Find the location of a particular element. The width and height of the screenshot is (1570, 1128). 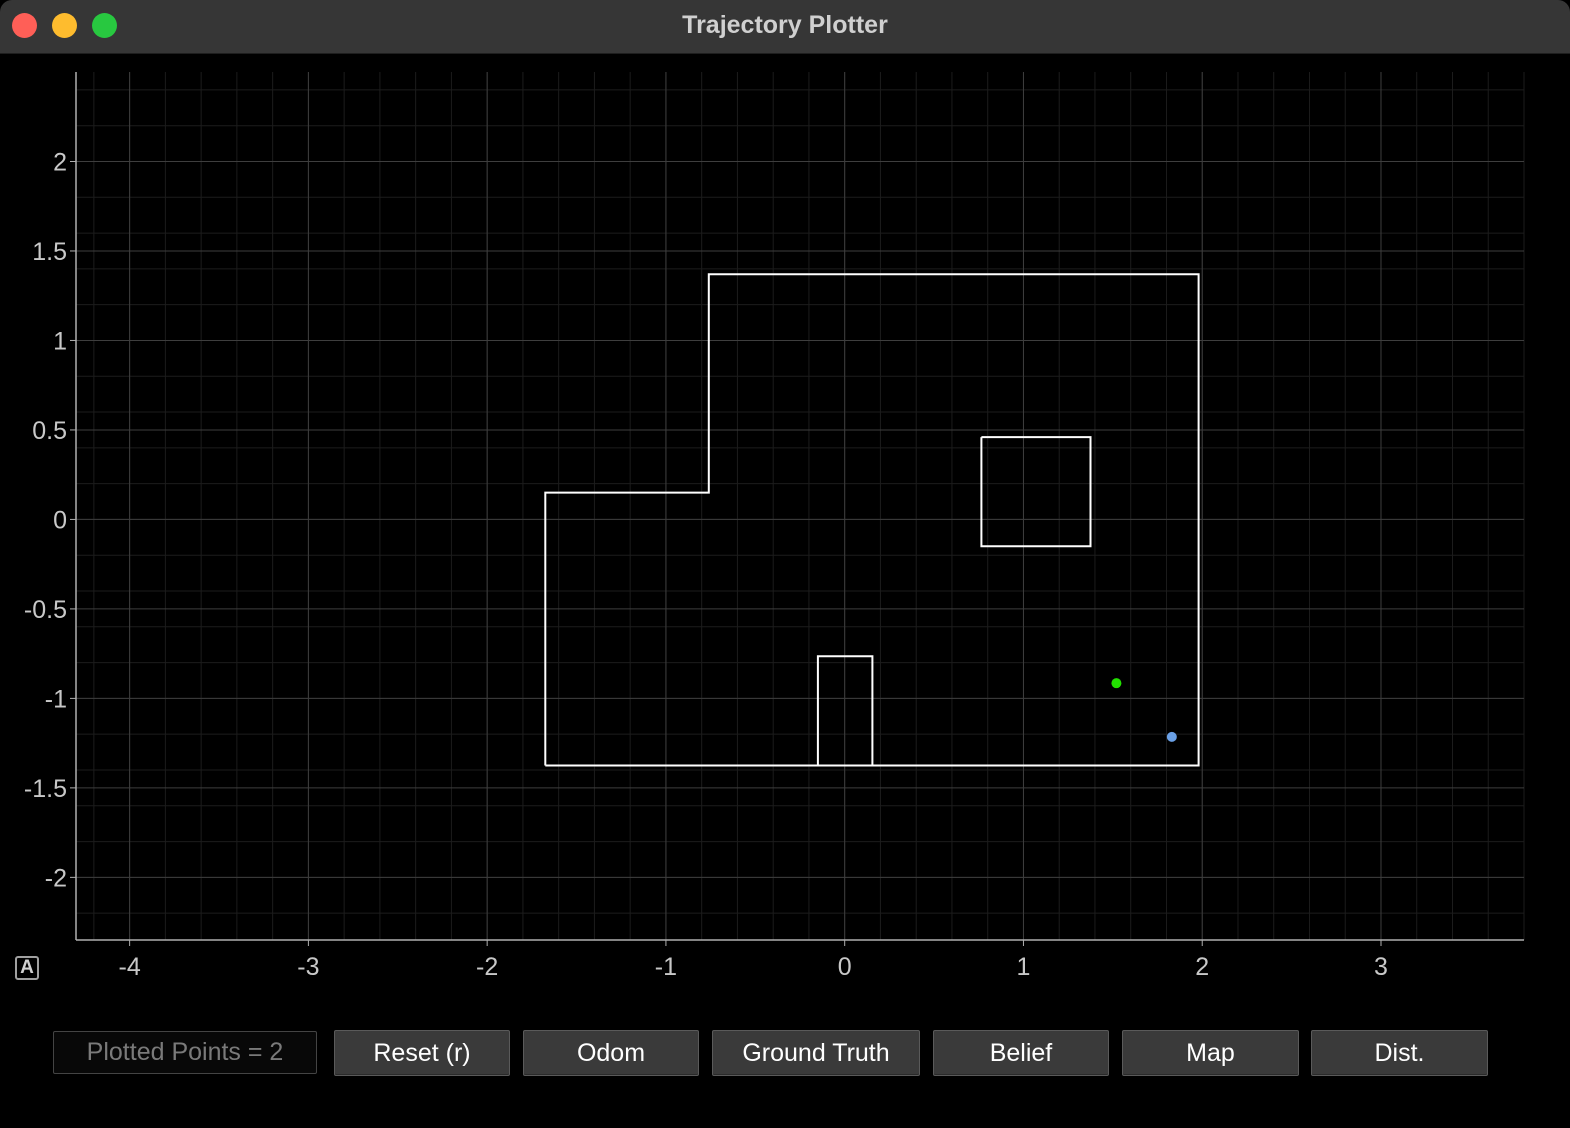

title-bar: Trajectory Plotter is located at coordinates (785, 27).